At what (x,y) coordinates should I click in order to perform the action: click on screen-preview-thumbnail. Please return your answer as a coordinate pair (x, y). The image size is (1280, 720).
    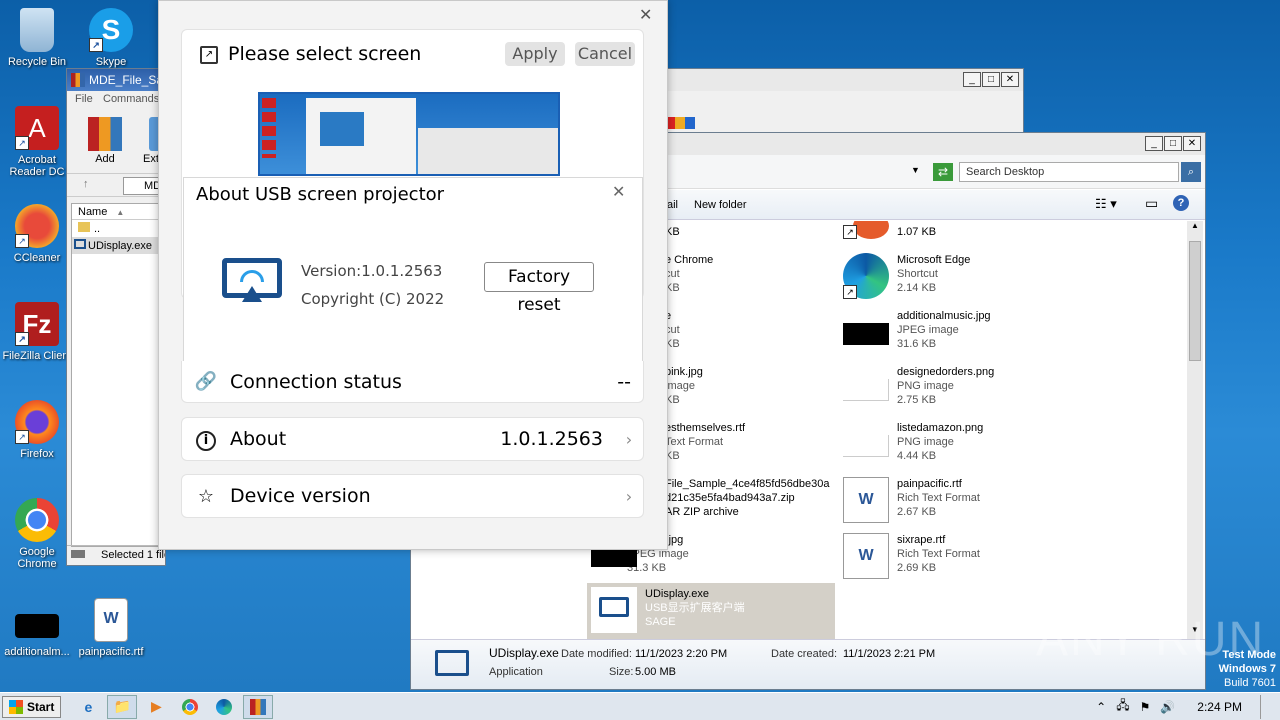
    Looking at the image, I should click on (409, 134).